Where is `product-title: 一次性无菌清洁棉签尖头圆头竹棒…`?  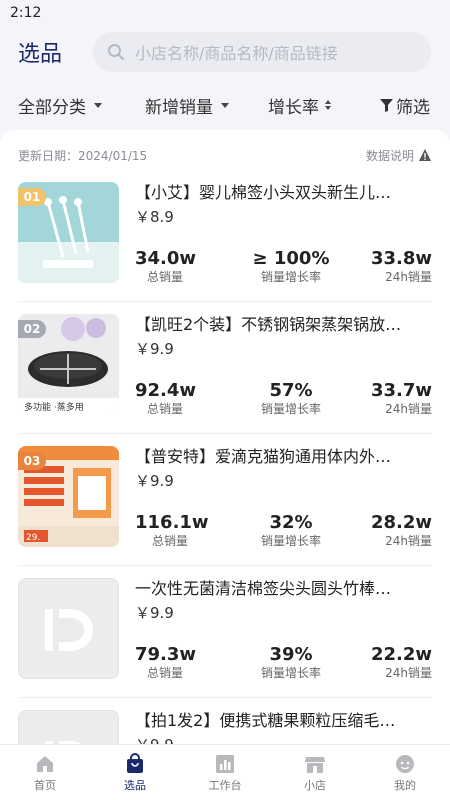 product-title: 一次性无菌清洁棉签尖头圆头竹棒… is located at coordinates (263, 588).